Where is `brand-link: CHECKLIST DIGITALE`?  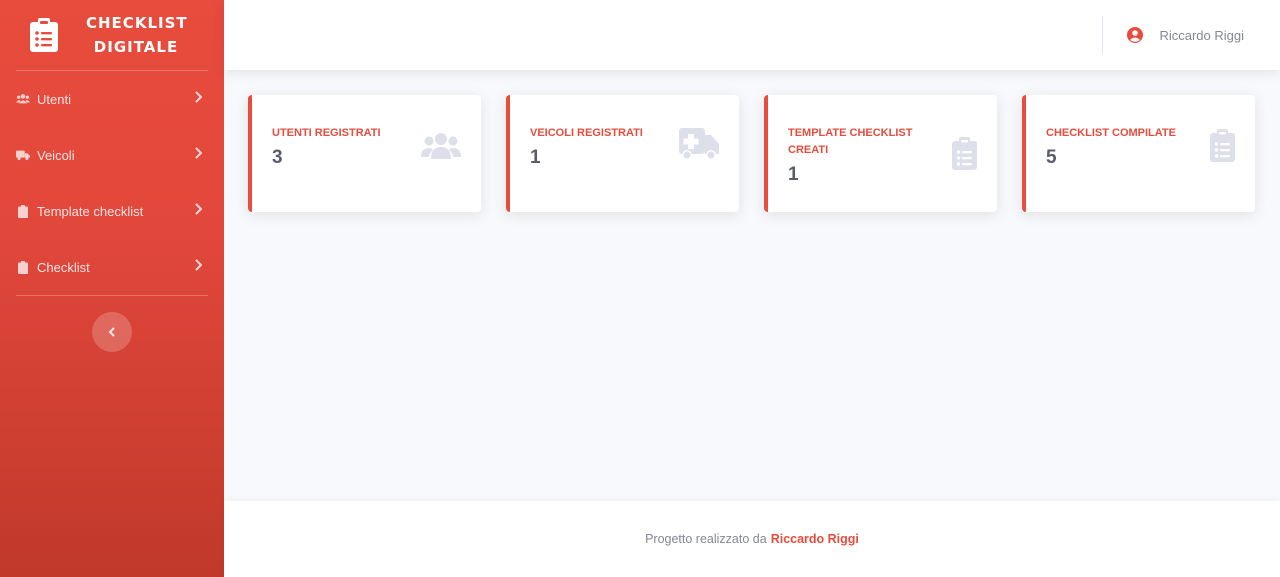 brand-link: CHECKLIST DIGITALE is located at coordinates (112, 35).